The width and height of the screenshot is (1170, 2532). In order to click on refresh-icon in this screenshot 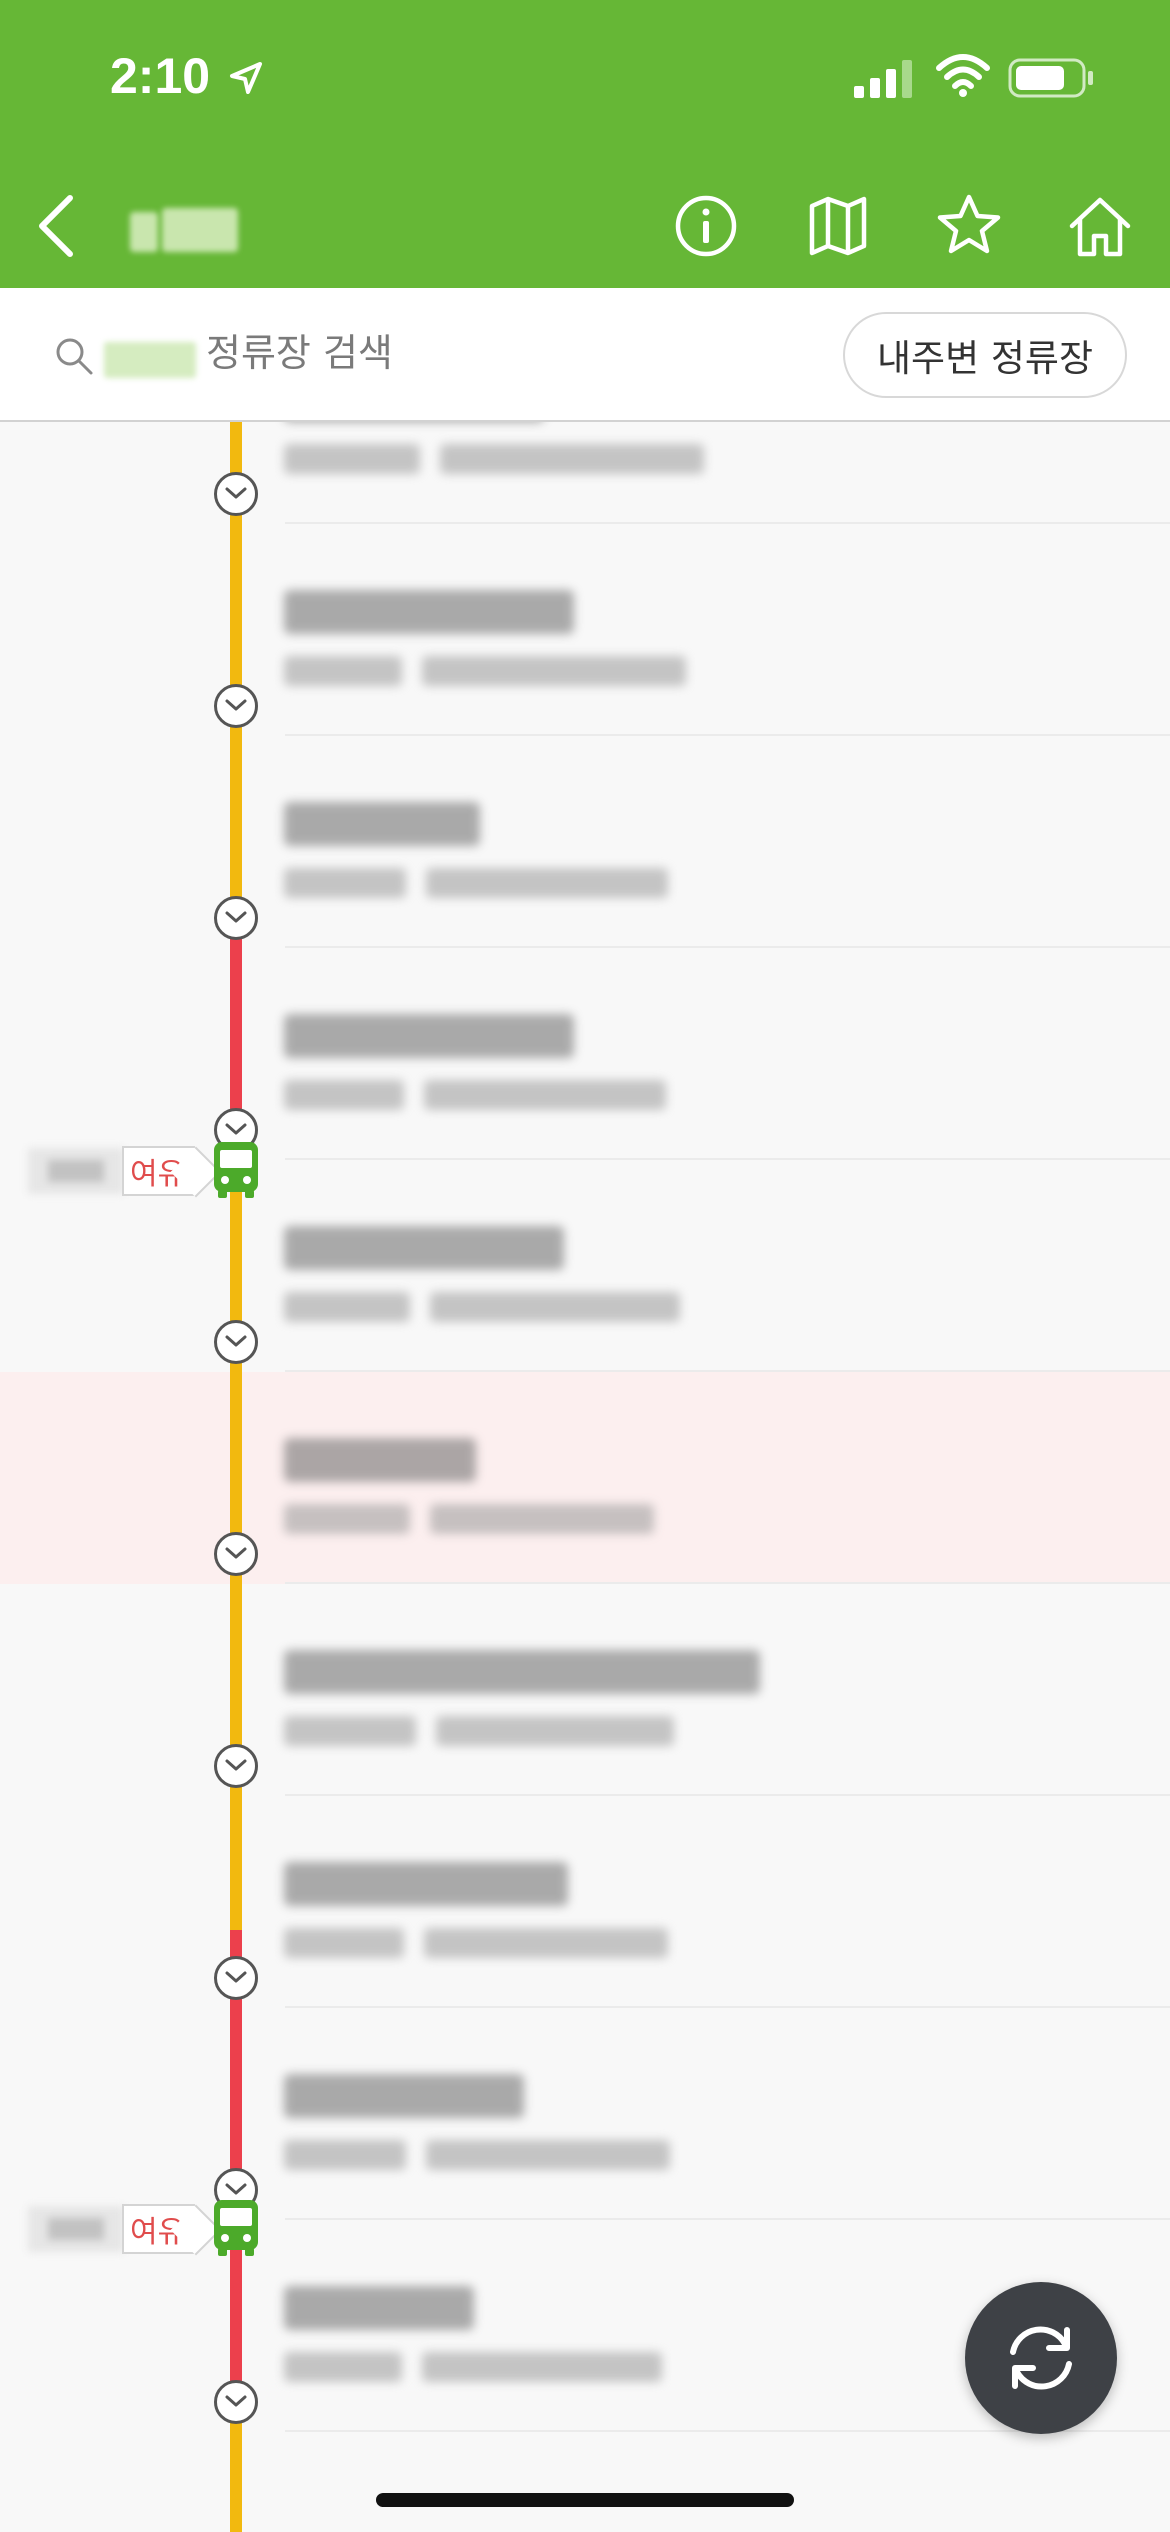, I will do `click(1041, 2358)`.